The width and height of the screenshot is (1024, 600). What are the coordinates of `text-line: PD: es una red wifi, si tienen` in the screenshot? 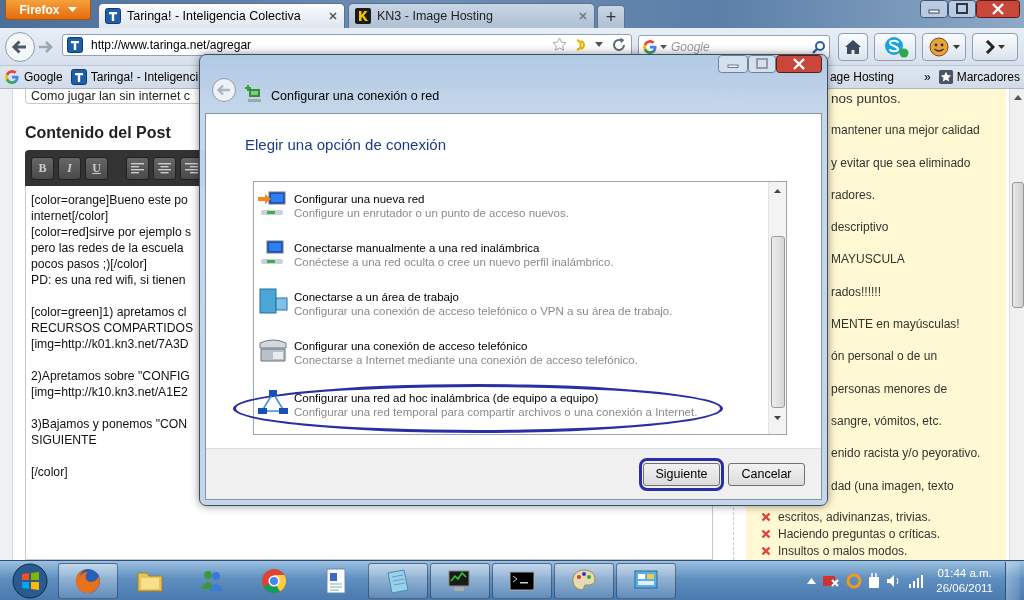 It's located at (108, 280).